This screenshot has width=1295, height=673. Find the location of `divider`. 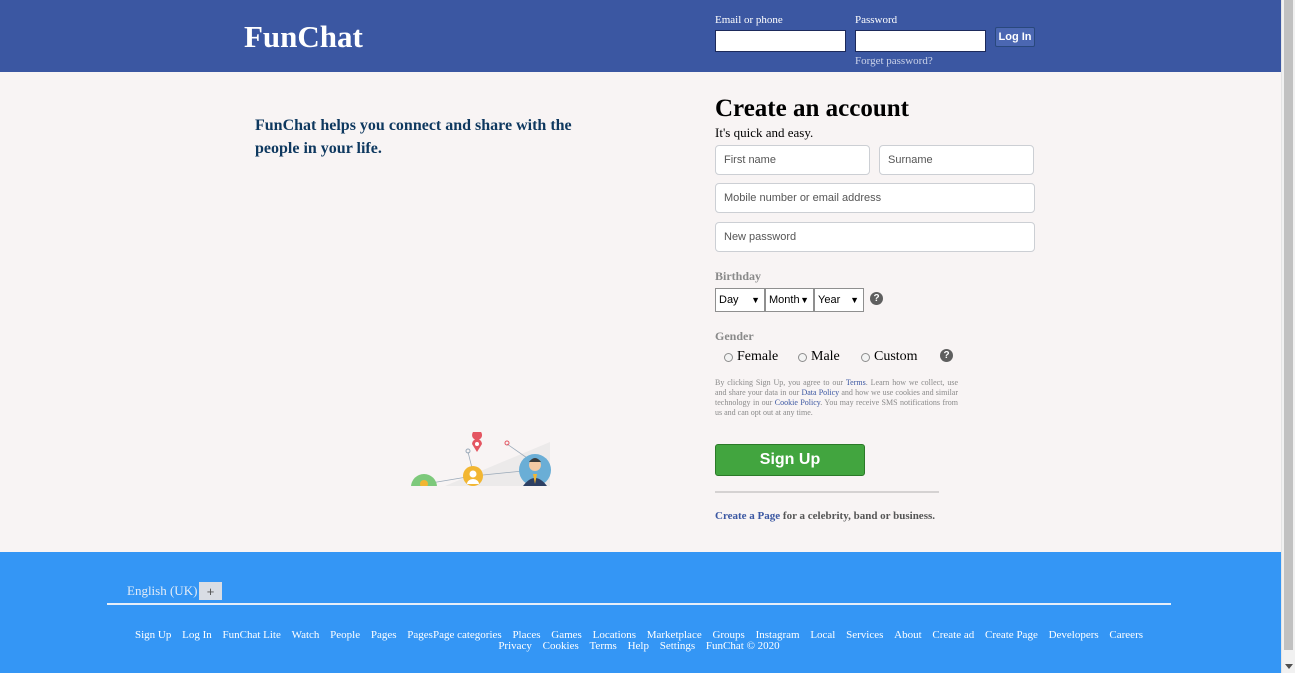

divider is located at coordinates (827, 492).